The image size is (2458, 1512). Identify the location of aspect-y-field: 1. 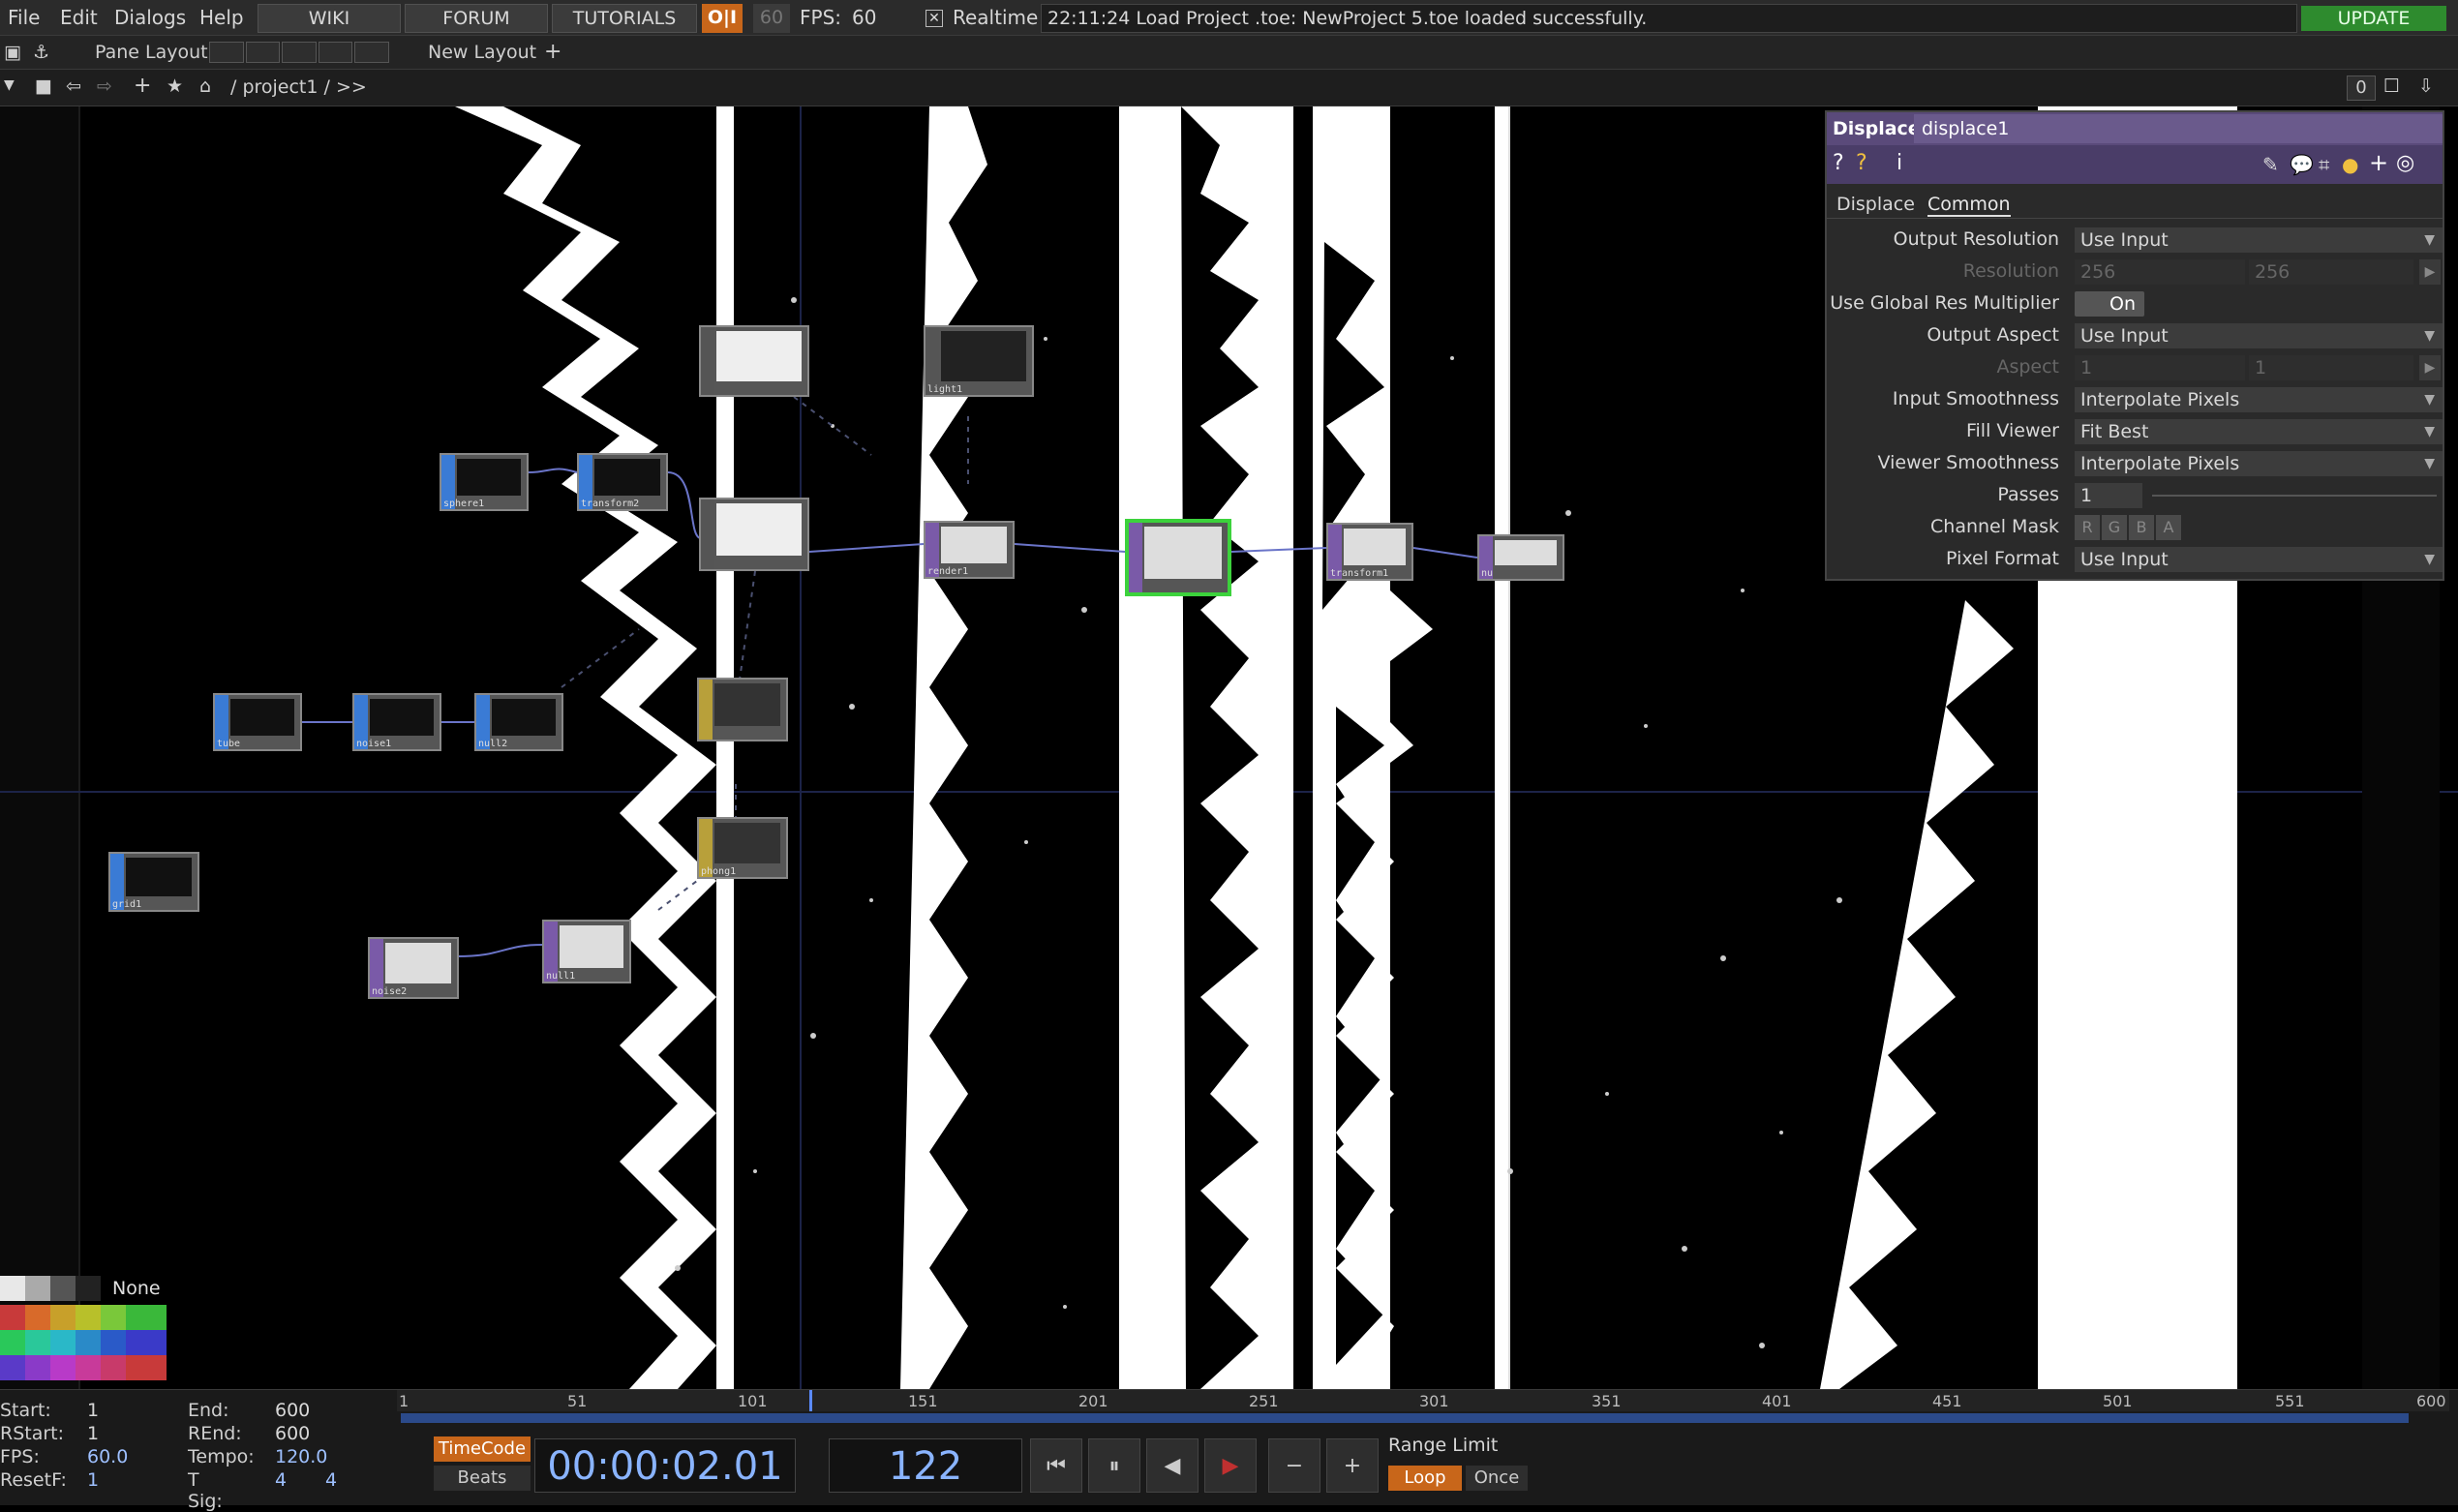
(2331, 367).